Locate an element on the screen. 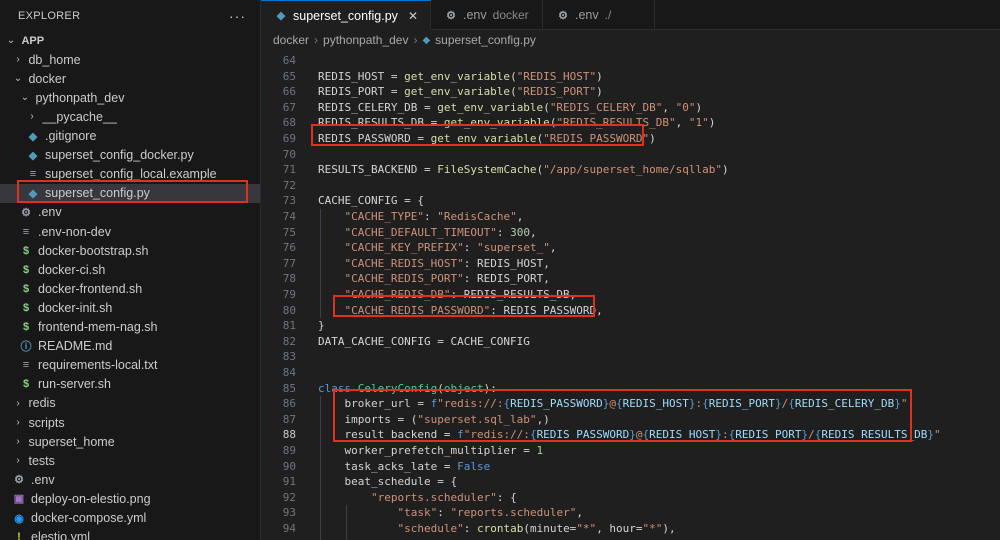 This screenshot has height=540, width=1000. folder-item: › __pycache__ is located at coordinates (130, 116).